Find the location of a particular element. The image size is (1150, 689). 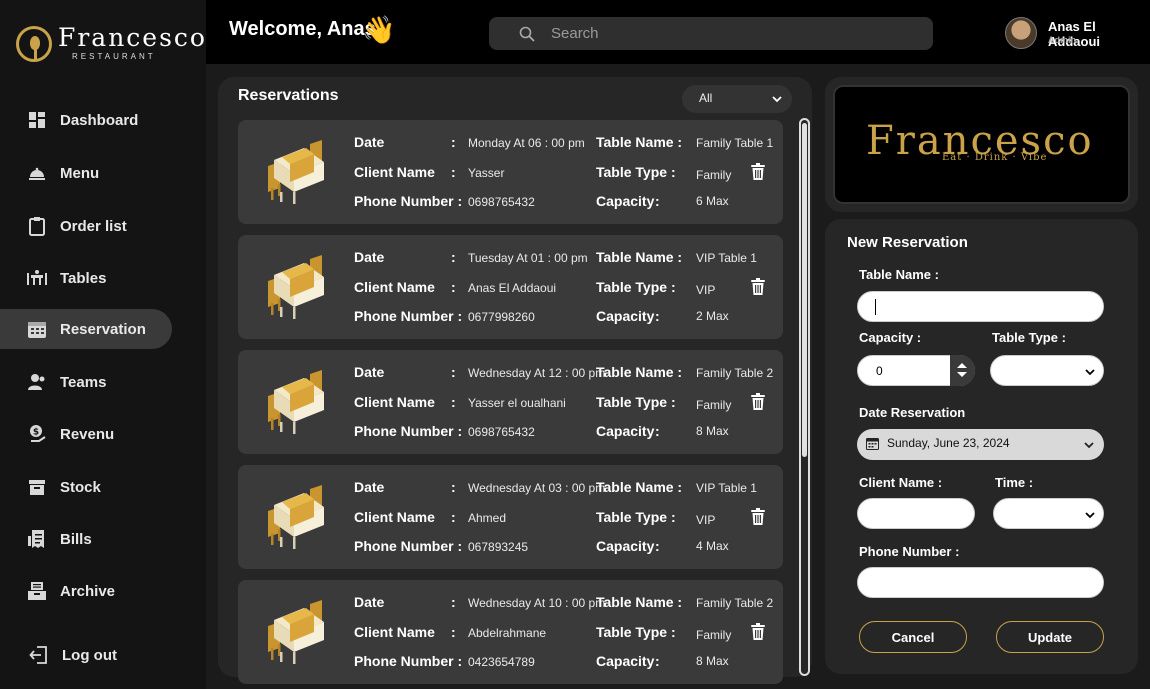

reservation-date: Wednesday At 12 : 00 pm is located at coordinates (537, 373).